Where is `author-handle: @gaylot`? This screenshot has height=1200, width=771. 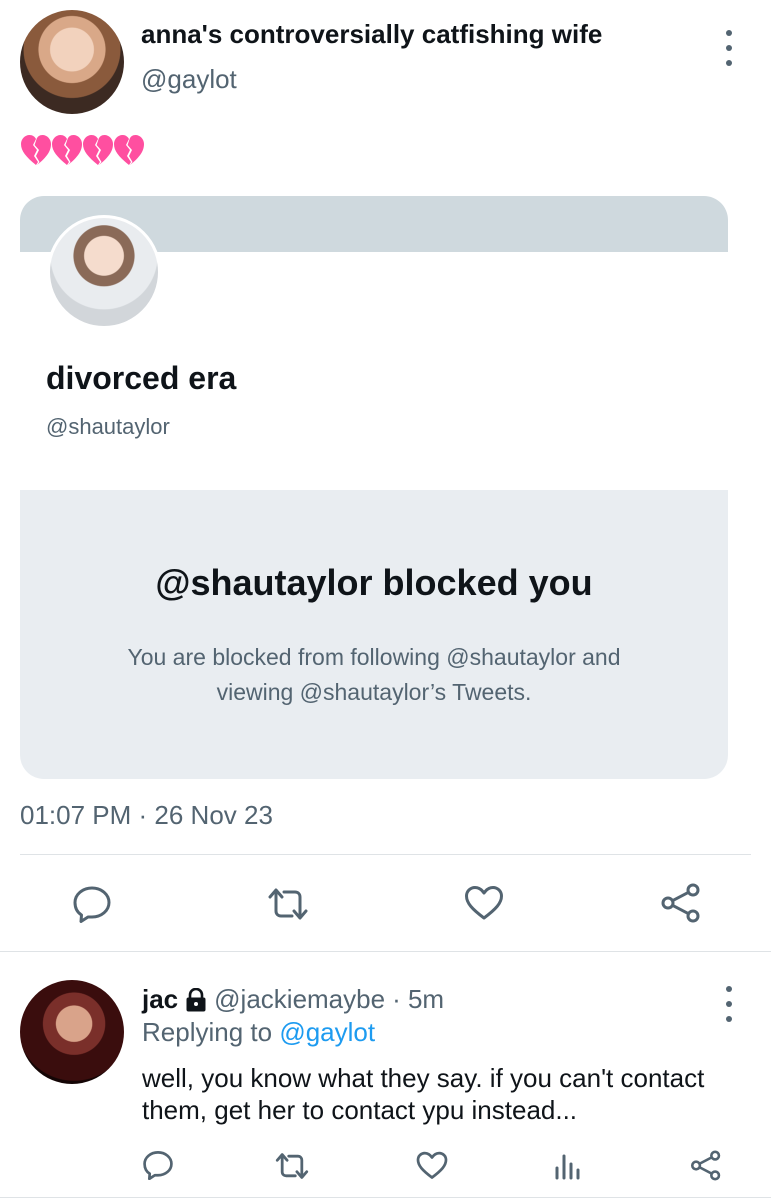
author-handle: @gaylot is located at coordinates (189, 79).